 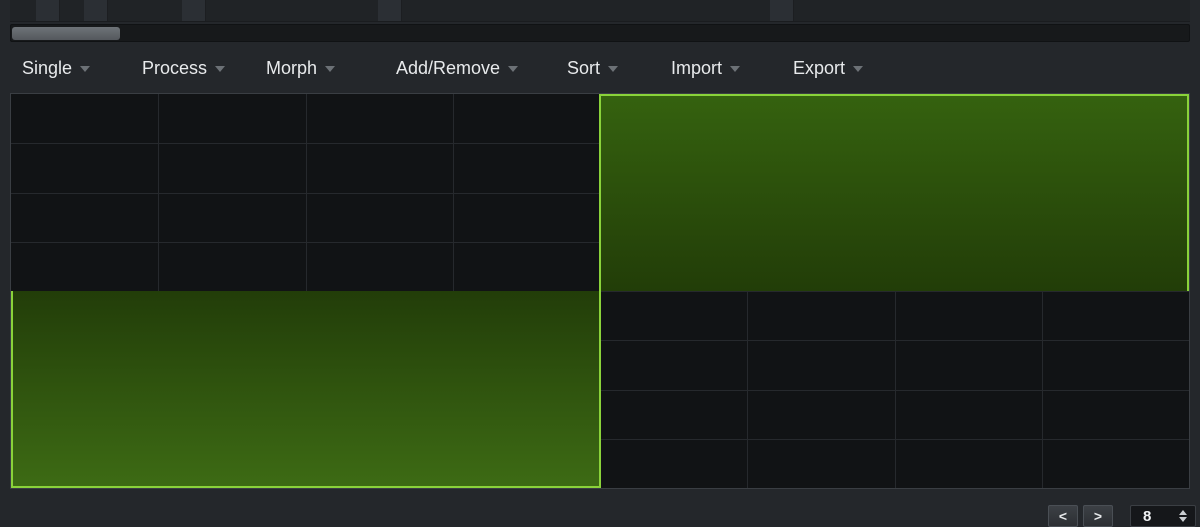 I want to click on menu-label: Process, so click(x=175, y=67).